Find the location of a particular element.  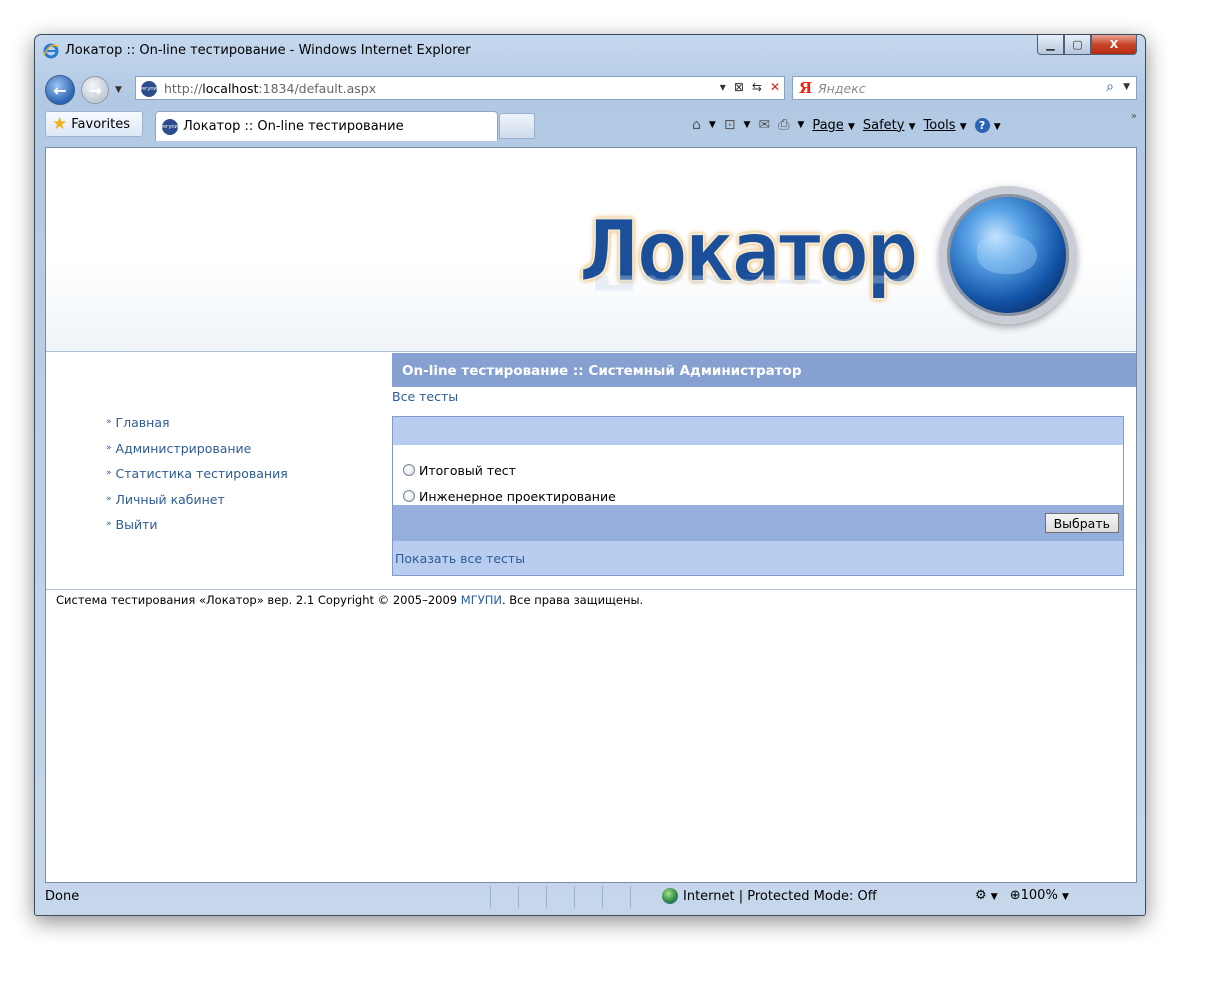

nav-item-administration: » Администрирование is located at coordinates (197, 454).